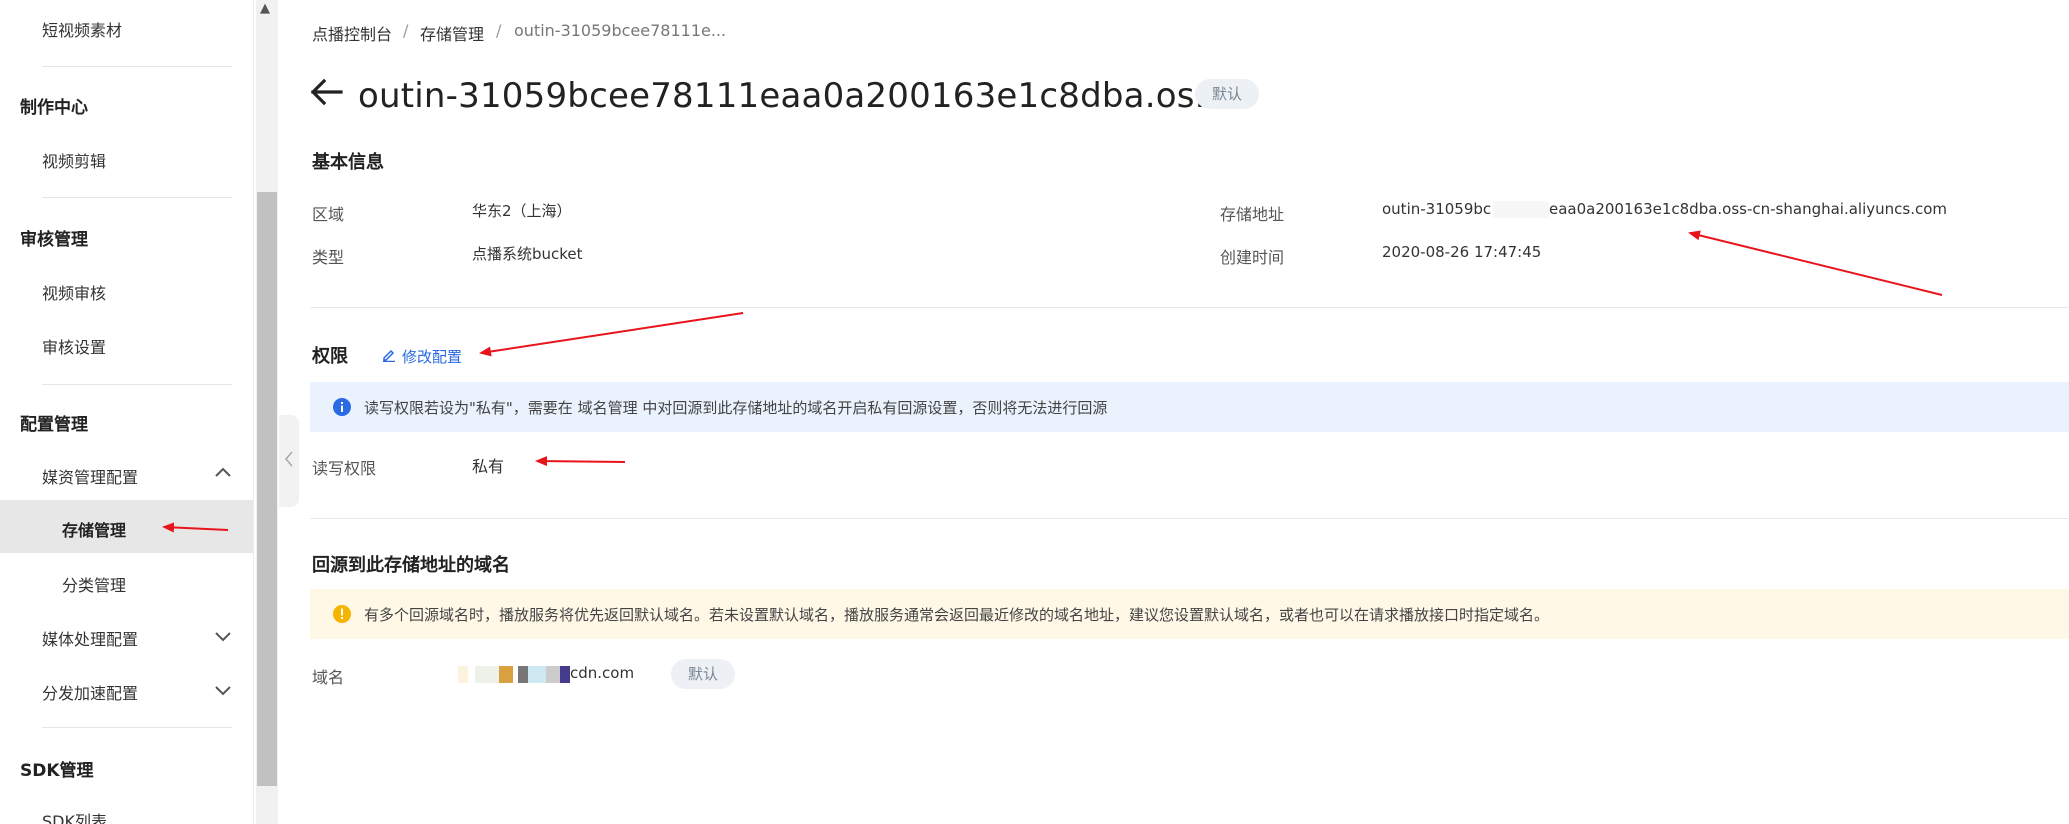 The width and height of the screenshot is (2069, 824). What do you see at coordinates (389, 357) in the screenshot?
I see `edit-icon` at bounding box center [389, 357].